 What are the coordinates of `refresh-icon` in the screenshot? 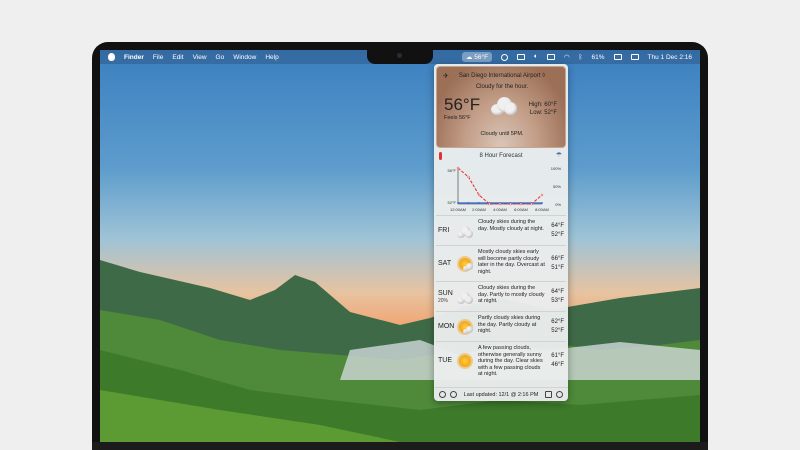 It's located at (453, 394).